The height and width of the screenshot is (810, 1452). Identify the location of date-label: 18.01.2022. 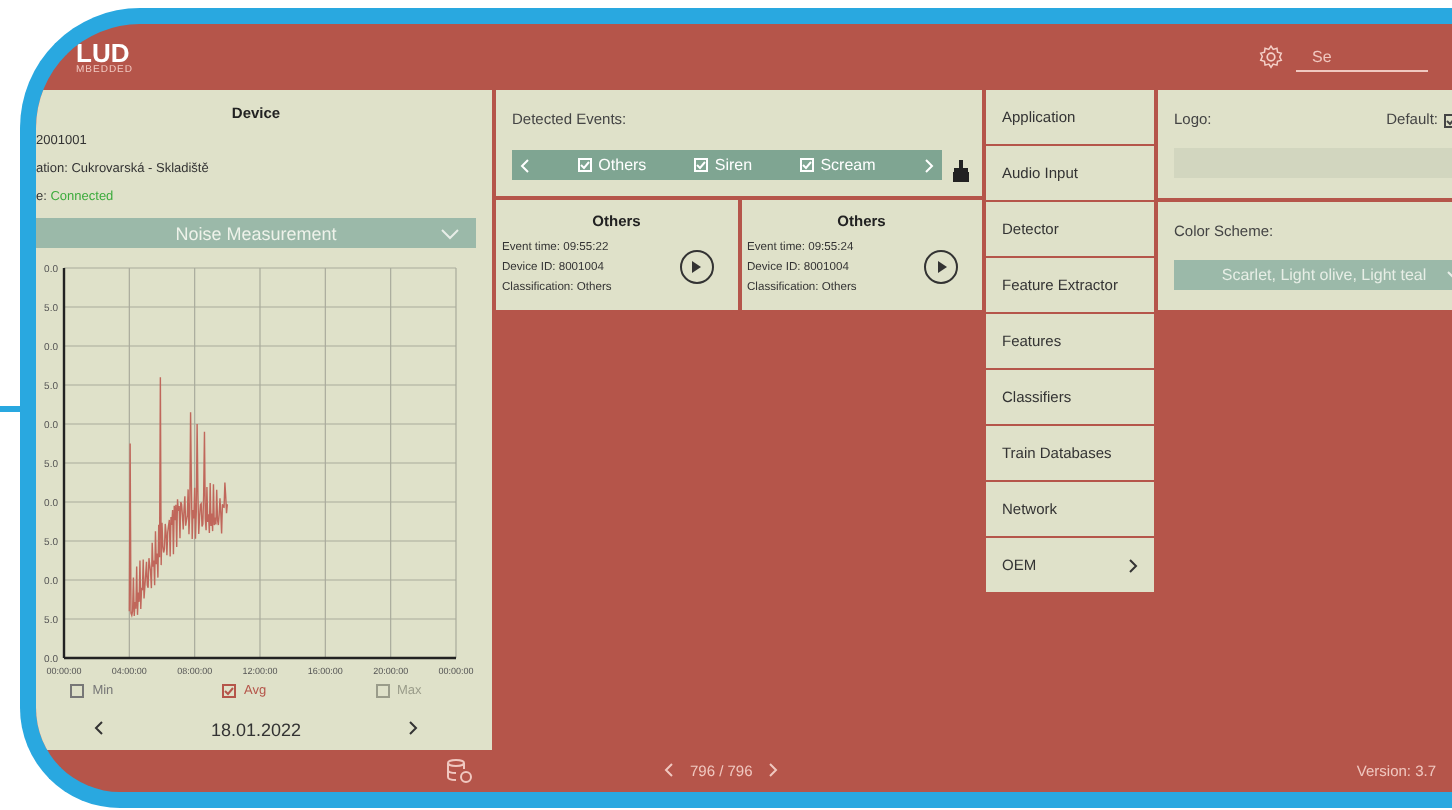
(255, 730).